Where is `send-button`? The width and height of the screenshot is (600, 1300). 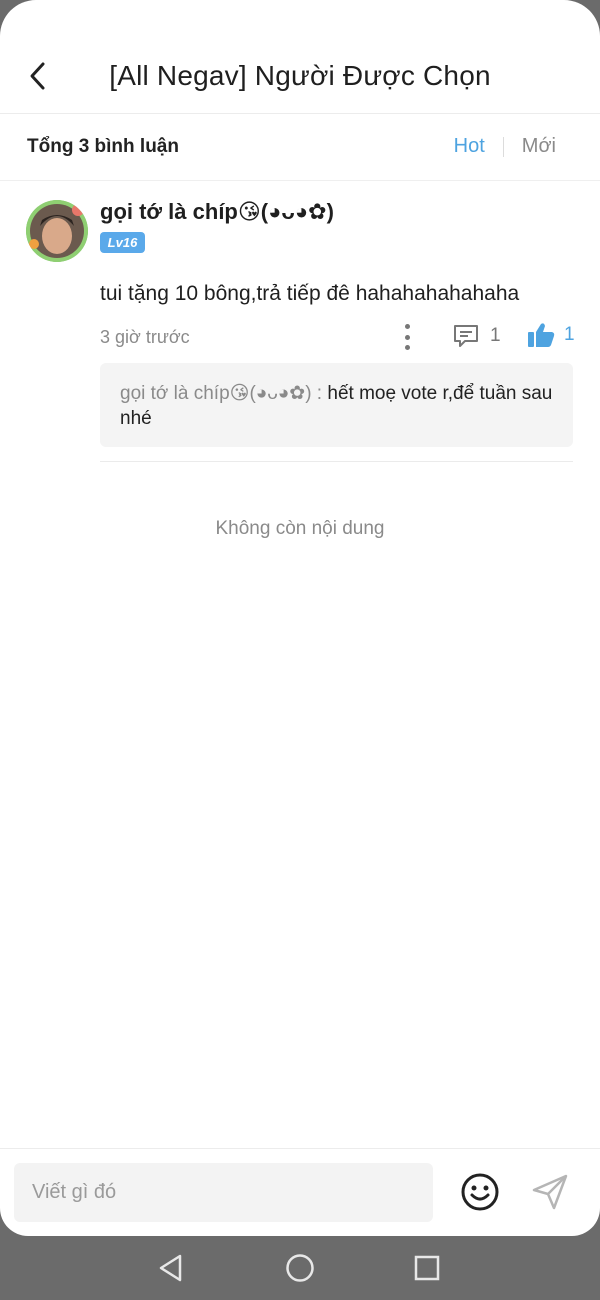 send-button is located at coordinates (550, 1194).